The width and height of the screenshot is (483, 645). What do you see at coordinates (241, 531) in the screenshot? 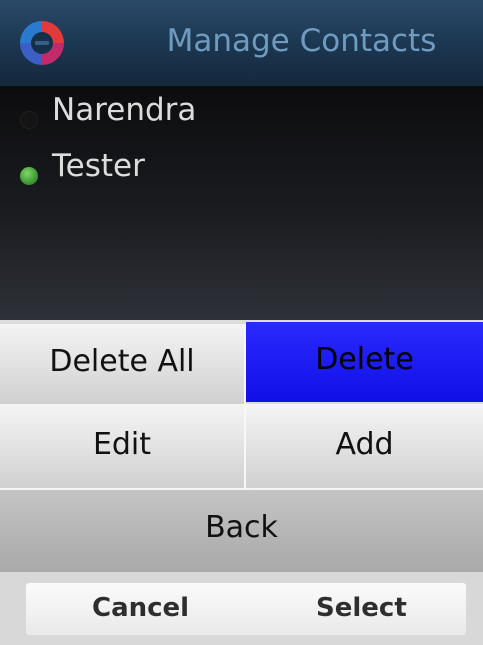
I see `back-button: Back` at bounding box center [241, 531].